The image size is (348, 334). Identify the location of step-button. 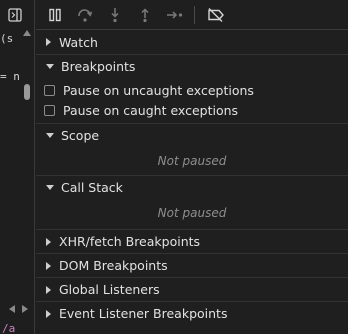
(175, 15).